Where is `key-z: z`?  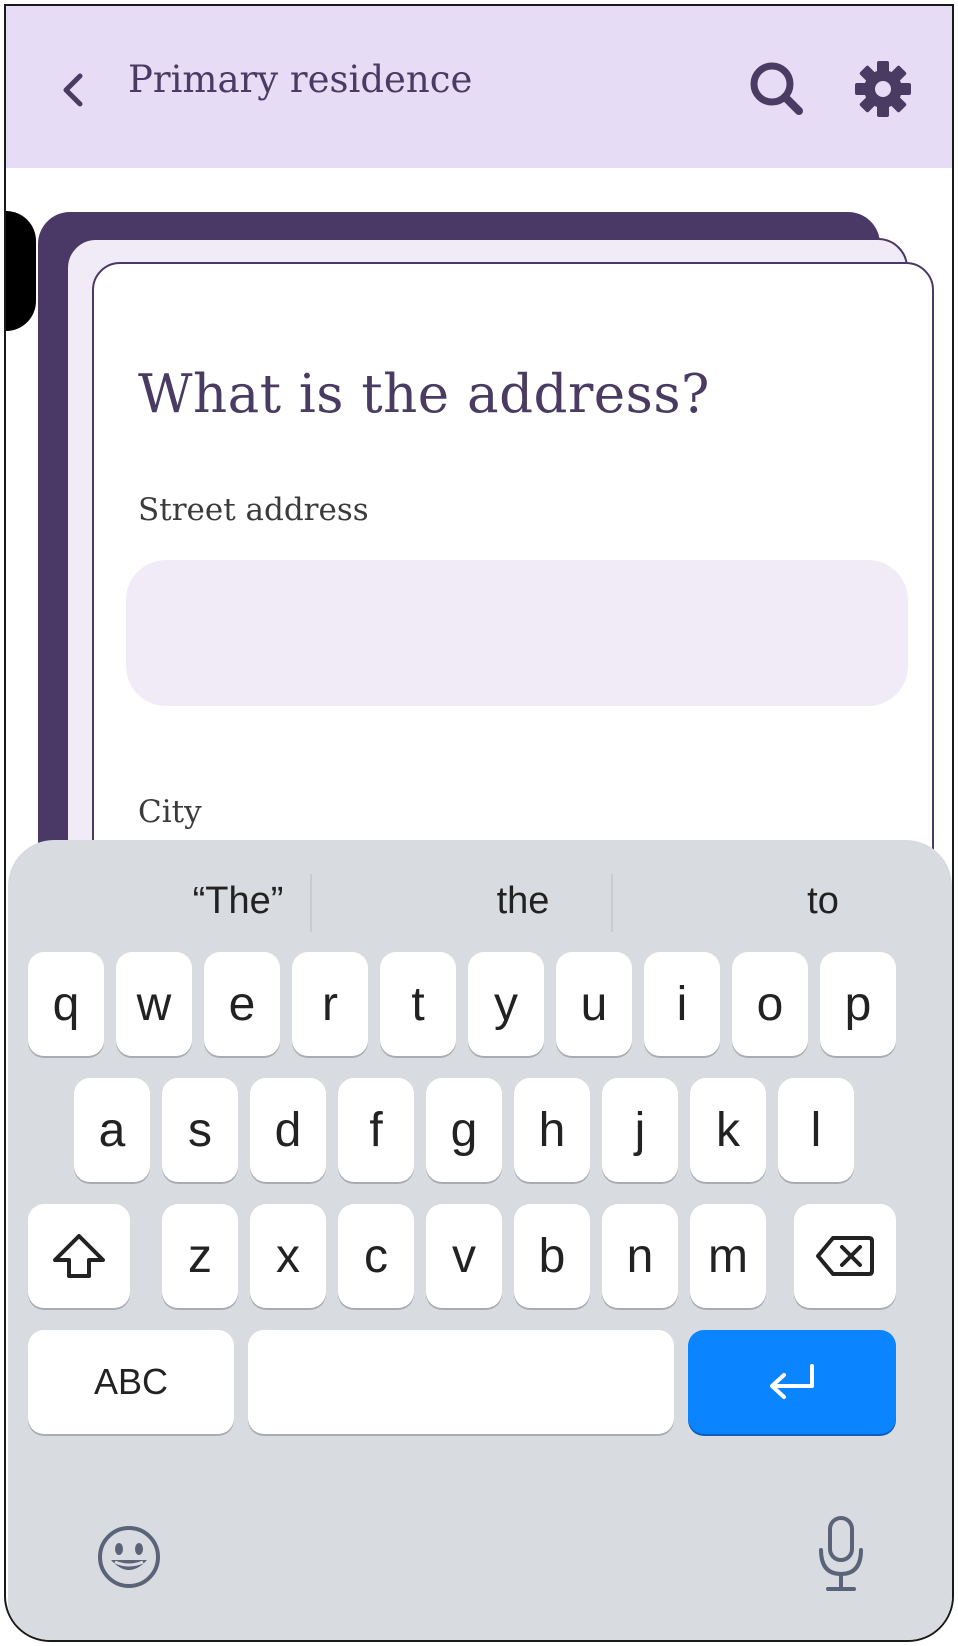 key-z: z is located at coordinates (200, 1256).